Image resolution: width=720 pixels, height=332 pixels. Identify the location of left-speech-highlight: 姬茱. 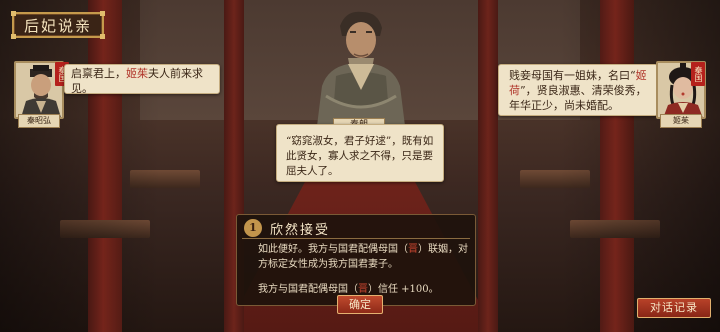
(137, 73).